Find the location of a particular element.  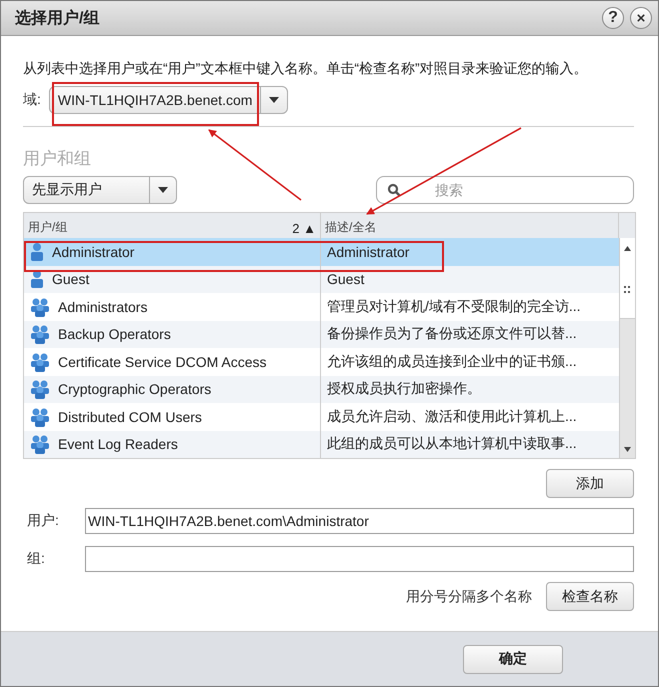

filter-dropdown: 先显示用户 is located at coordinates (100, 190).